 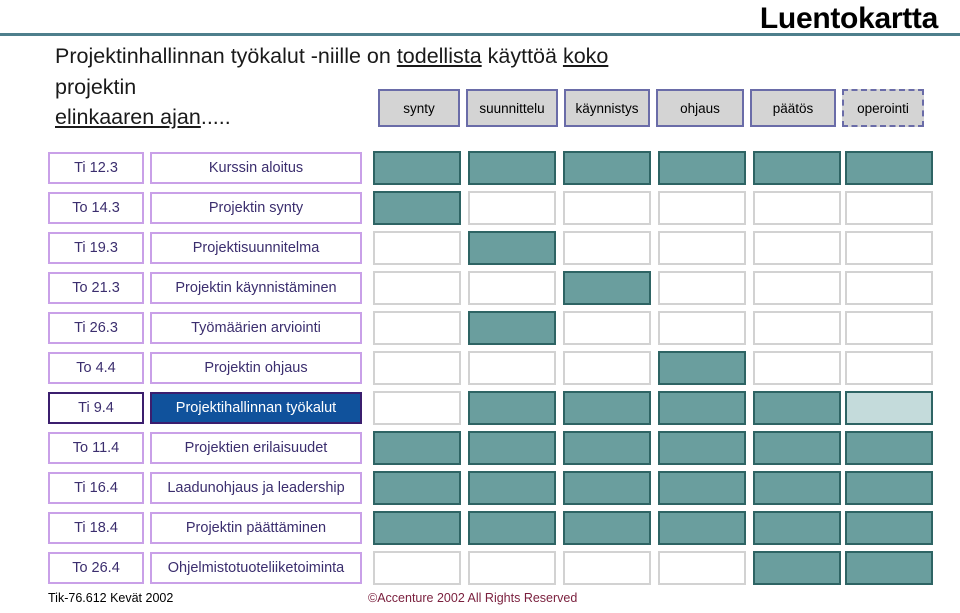 I want to click on table-row: Ti 12.3 Kurssin aloitus, so click(x=480, y=168).